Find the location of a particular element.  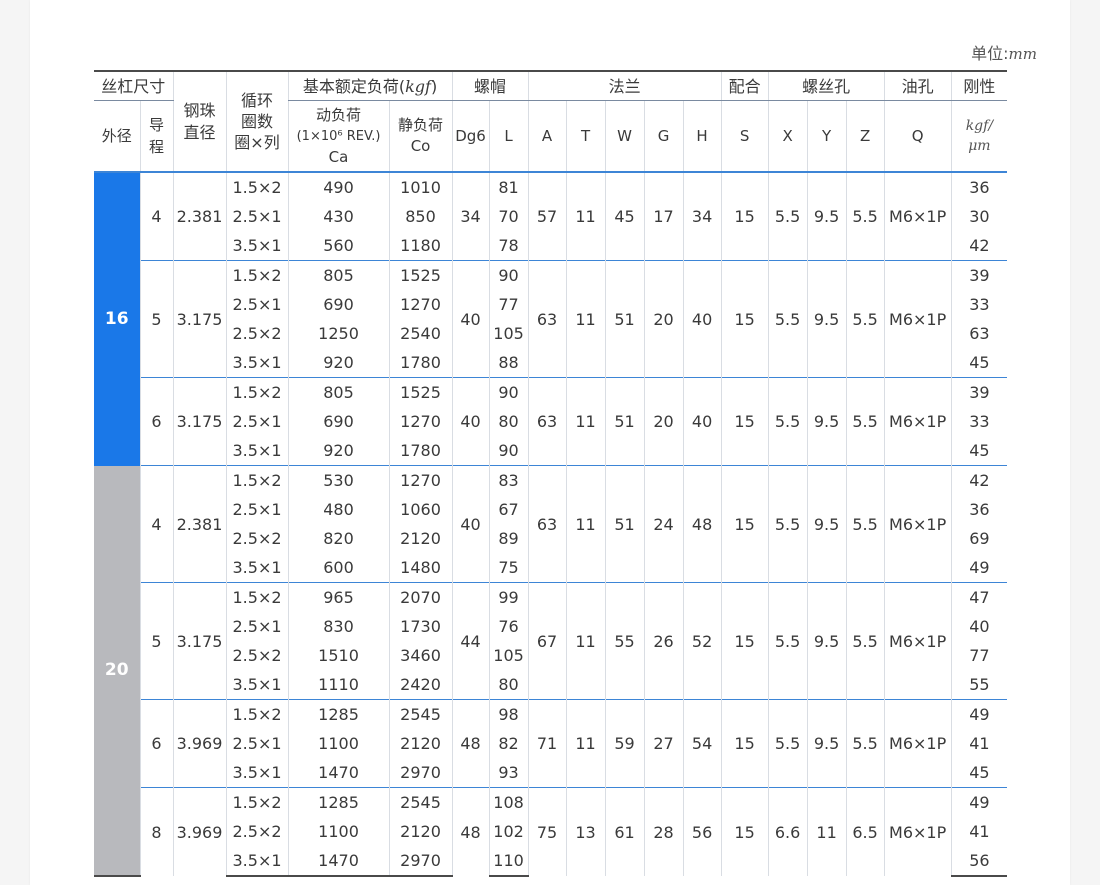

cell-t: 13 is located at coordinates (585, 831).